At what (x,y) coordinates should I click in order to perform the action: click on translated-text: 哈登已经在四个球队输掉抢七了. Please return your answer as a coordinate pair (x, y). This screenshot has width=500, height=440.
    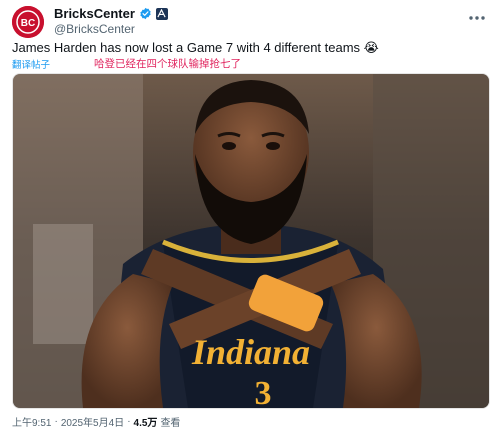
    Looking at the image, I should click on (167, 64).